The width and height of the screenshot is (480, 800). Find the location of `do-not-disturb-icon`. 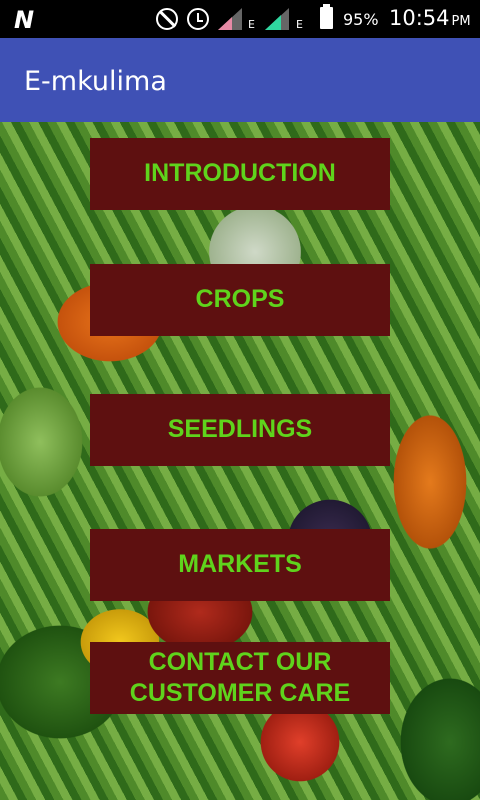

do-not-disturb-icon is located at coordinates (167, 19).